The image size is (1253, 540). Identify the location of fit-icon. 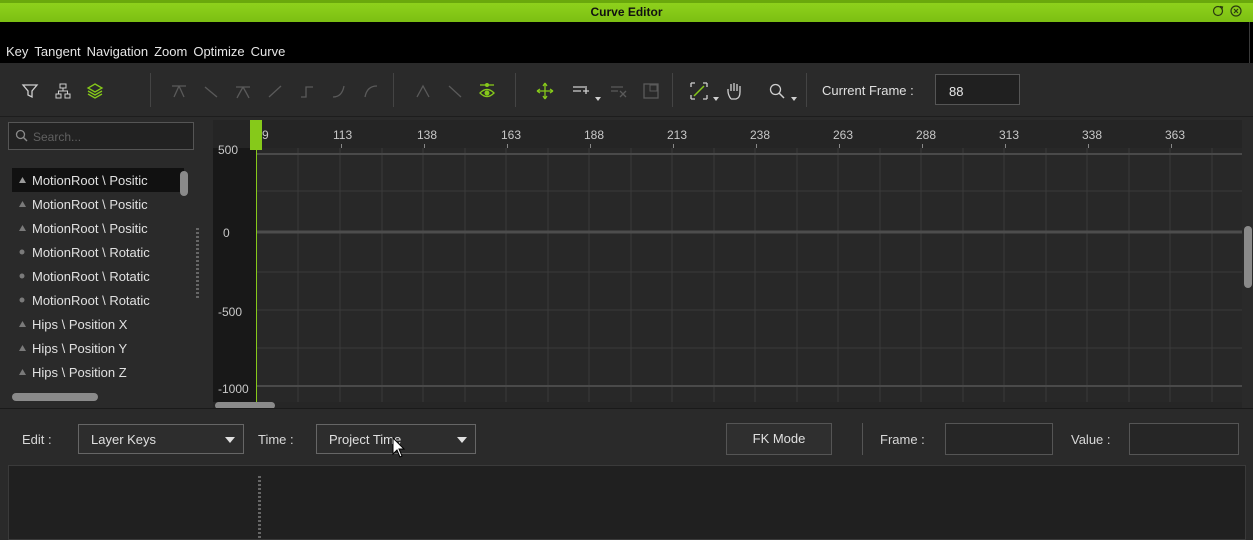
(651, 91).